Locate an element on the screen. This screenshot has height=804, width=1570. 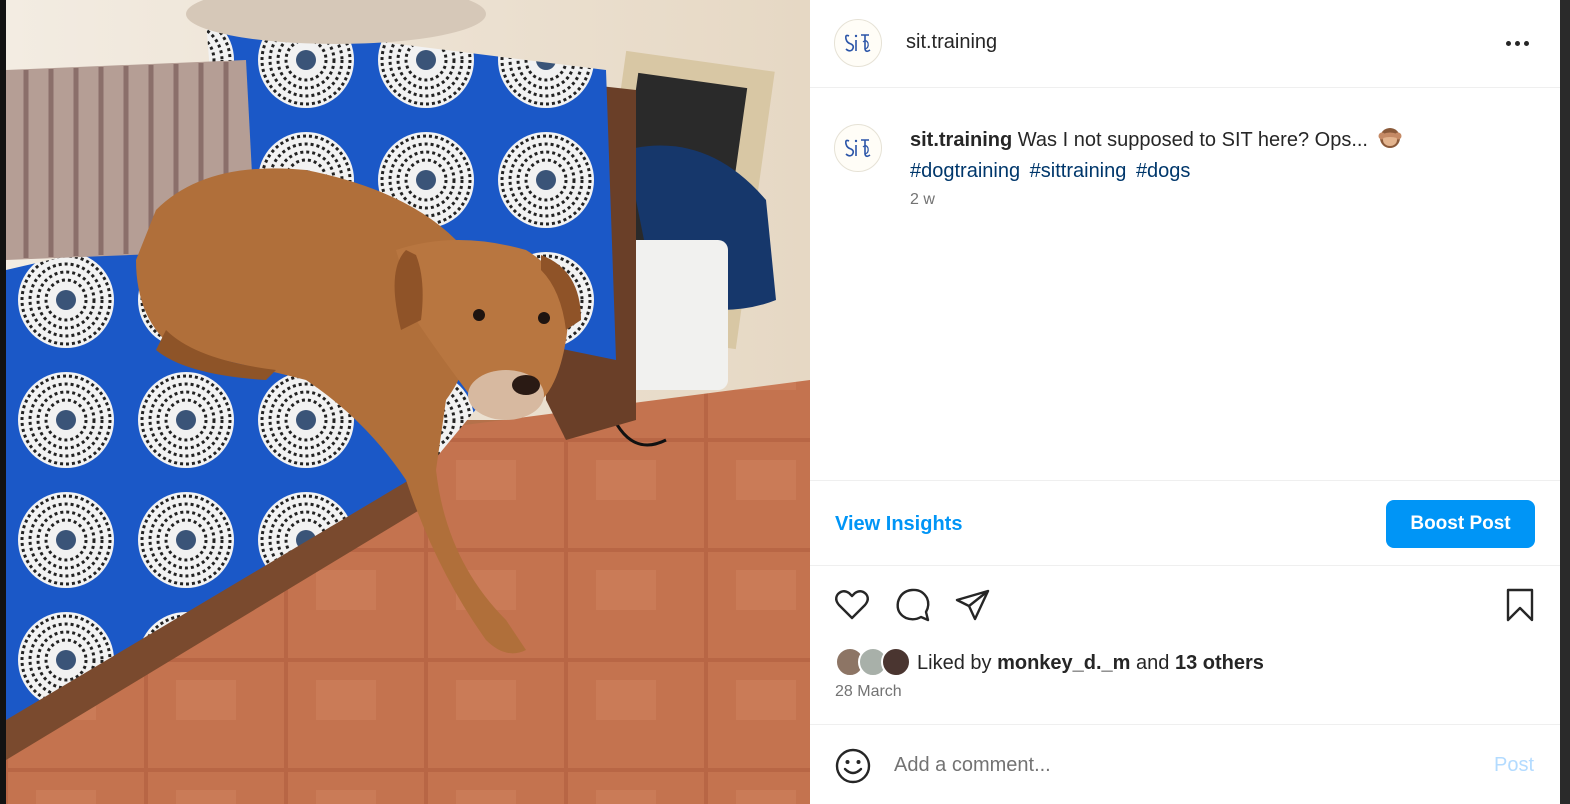
caption-avatar is located at coordinates (858, 148).